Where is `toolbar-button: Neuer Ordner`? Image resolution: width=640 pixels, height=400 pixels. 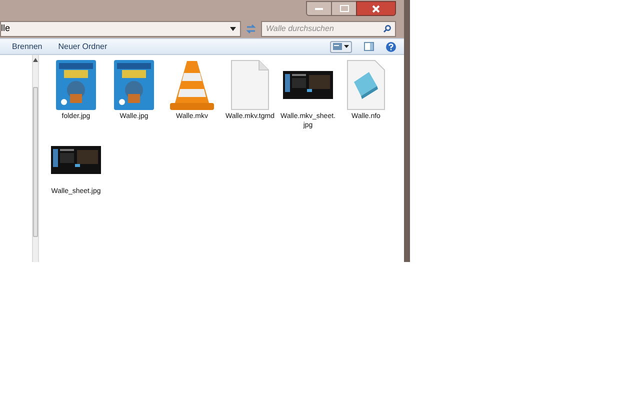 toolbar-button: Neuer Ordner is located at coordinates (83, 46).